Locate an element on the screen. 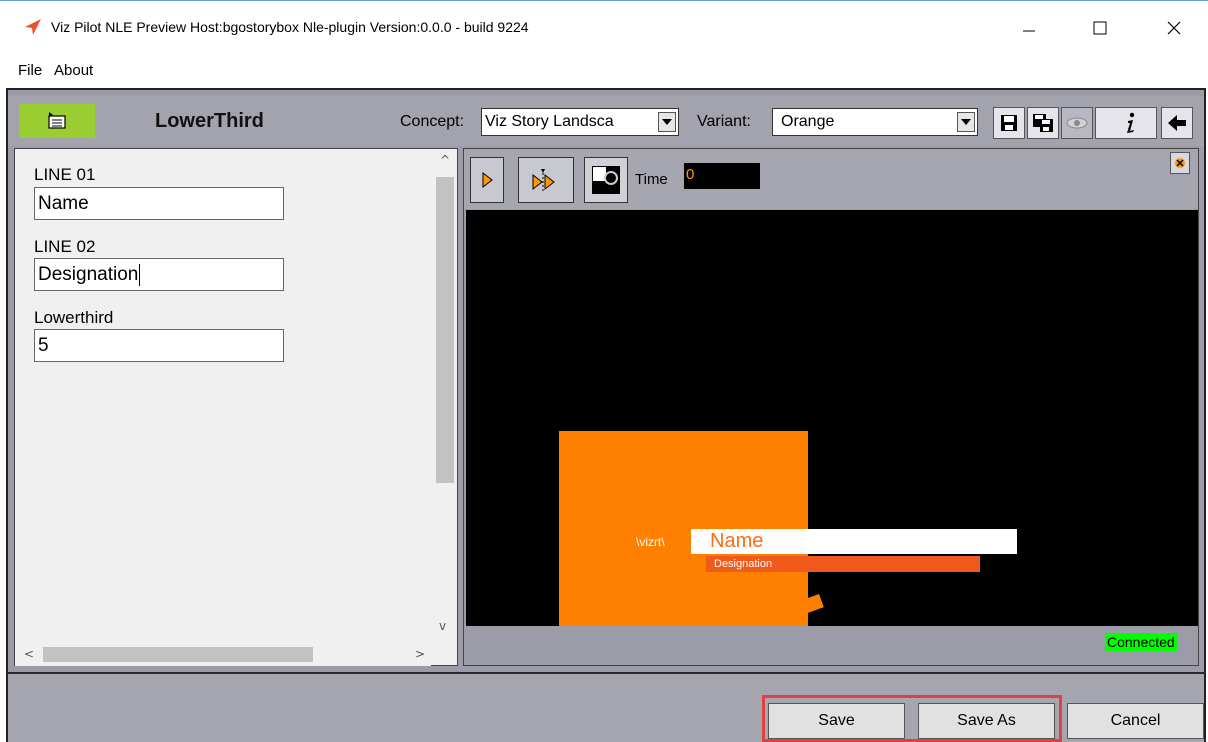  save-as-button: Save As is located at coordinates (986, 721).